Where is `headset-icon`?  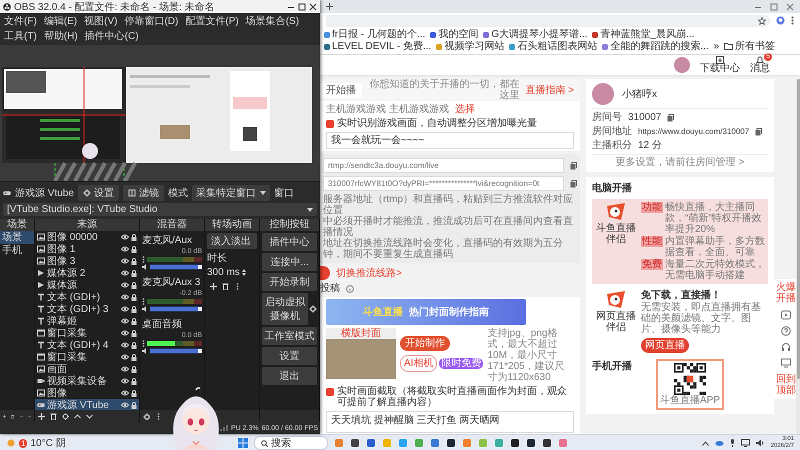
headset-icon is located at coordinates (786, 347).